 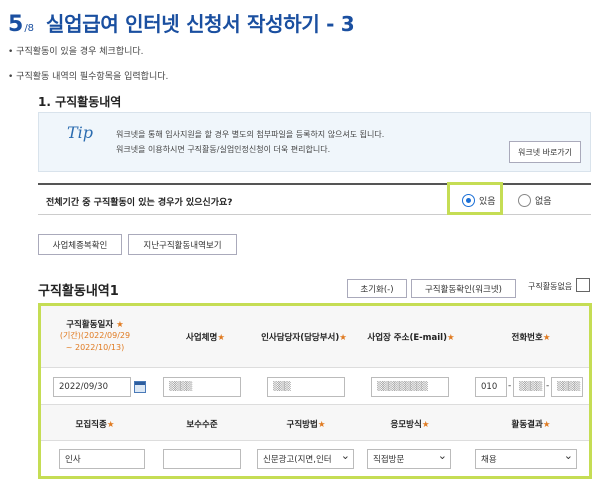 I want to click on radio-yes: 있음, so click(x=479, y=200).